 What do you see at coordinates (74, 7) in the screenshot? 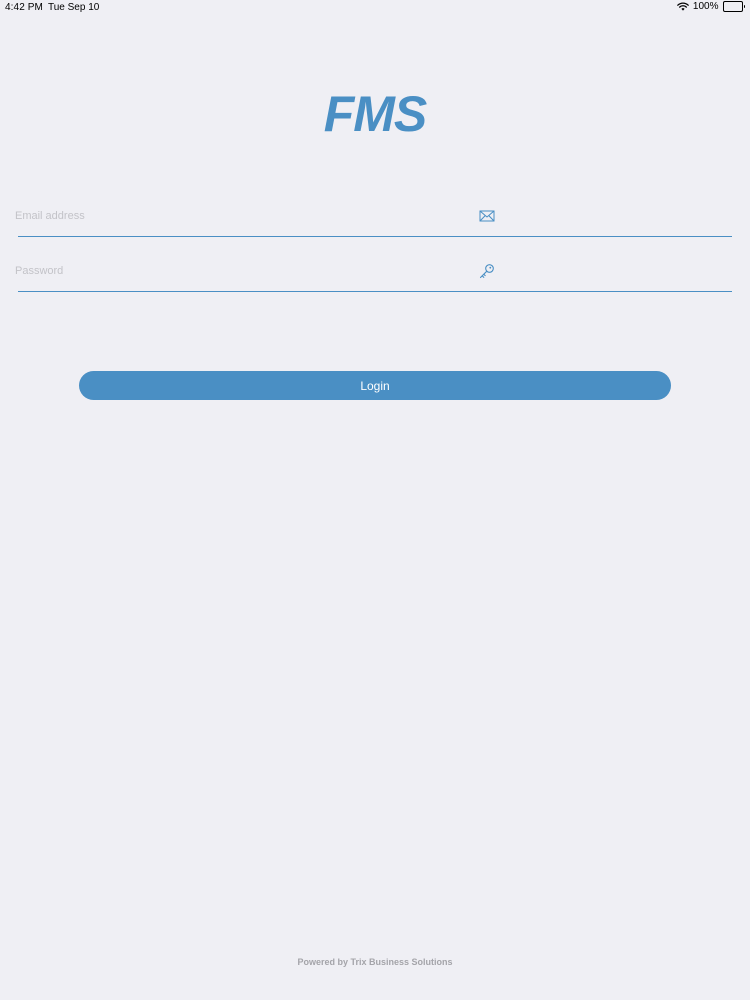
I see `status-date: Tue Sep 10` at bounding box center [74, 7].